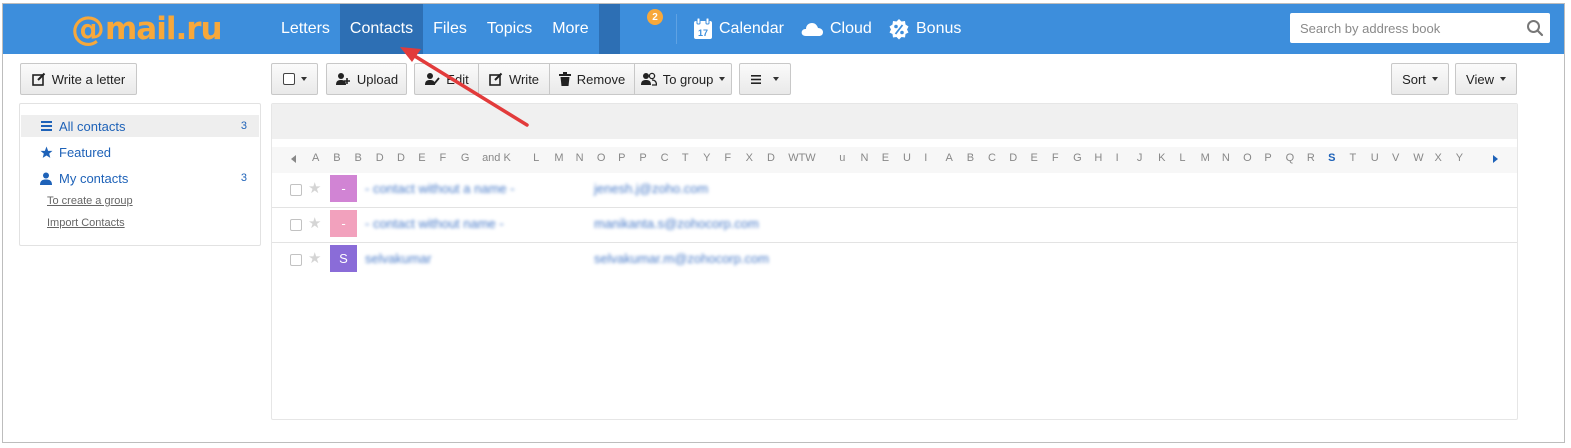 This screenshot has height=448, width=1571. What do you see at coordinates (1290, 158) in the screenshot?
I see `alphabet-letter: Q` at bounding box center [1290, 158].